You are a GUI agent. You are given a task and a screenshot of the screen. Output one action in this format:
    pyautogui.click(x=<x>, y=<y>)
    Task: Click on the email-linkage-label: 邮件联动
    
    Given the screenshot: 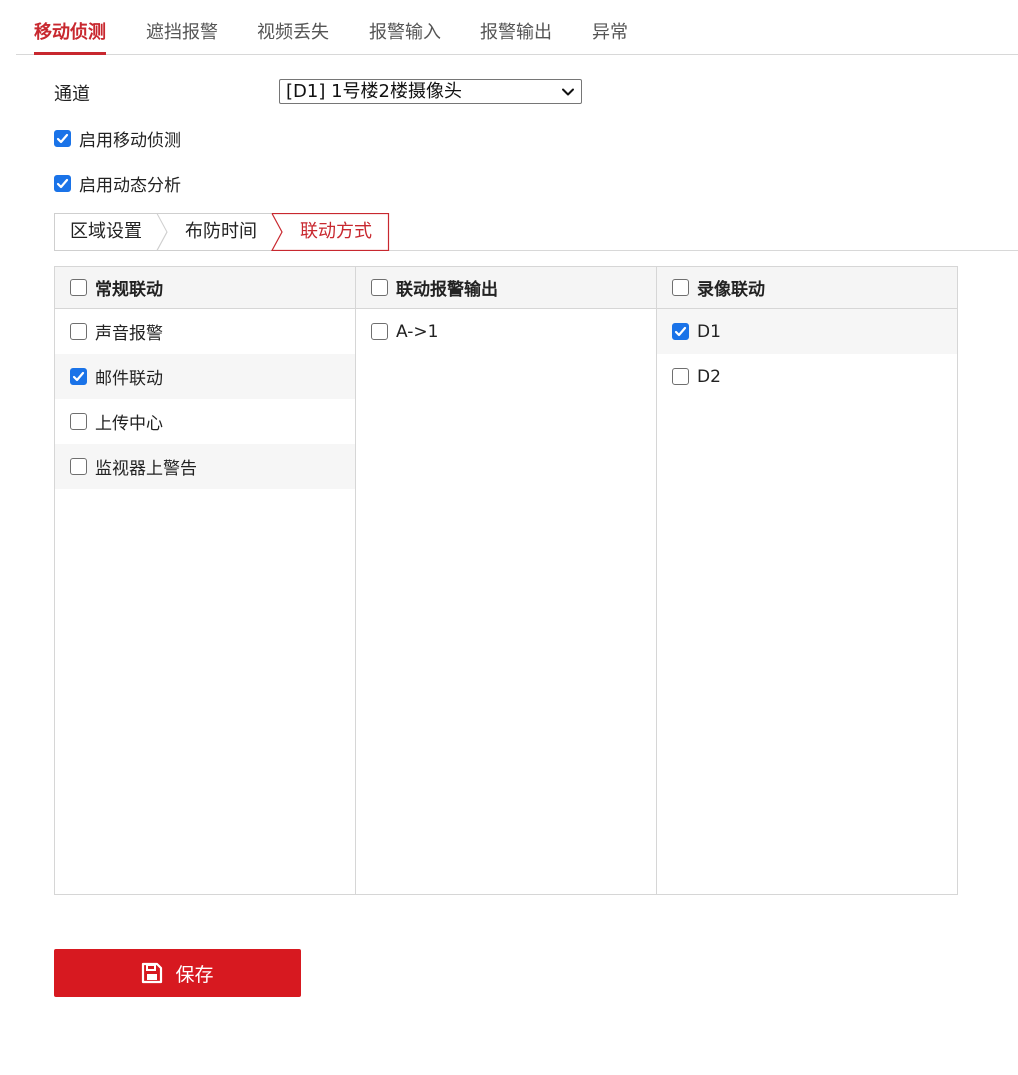 What is the action you would take?
    pyautogui.click(x=129, y=379)
    